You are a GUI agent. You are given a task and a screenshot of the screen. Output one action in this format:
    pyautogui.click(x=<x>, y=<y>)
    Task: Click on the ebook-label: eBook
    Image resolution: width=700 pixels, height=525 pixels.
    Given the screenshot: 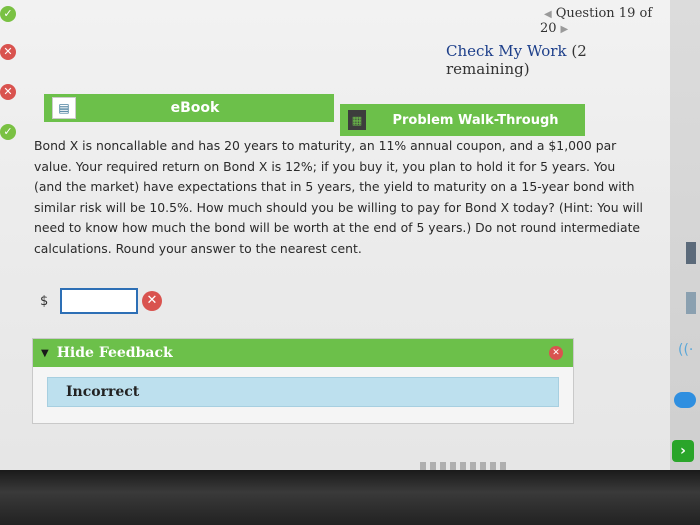 What is the action you would take?
    pyautogui.click(x=195, y=108)
    